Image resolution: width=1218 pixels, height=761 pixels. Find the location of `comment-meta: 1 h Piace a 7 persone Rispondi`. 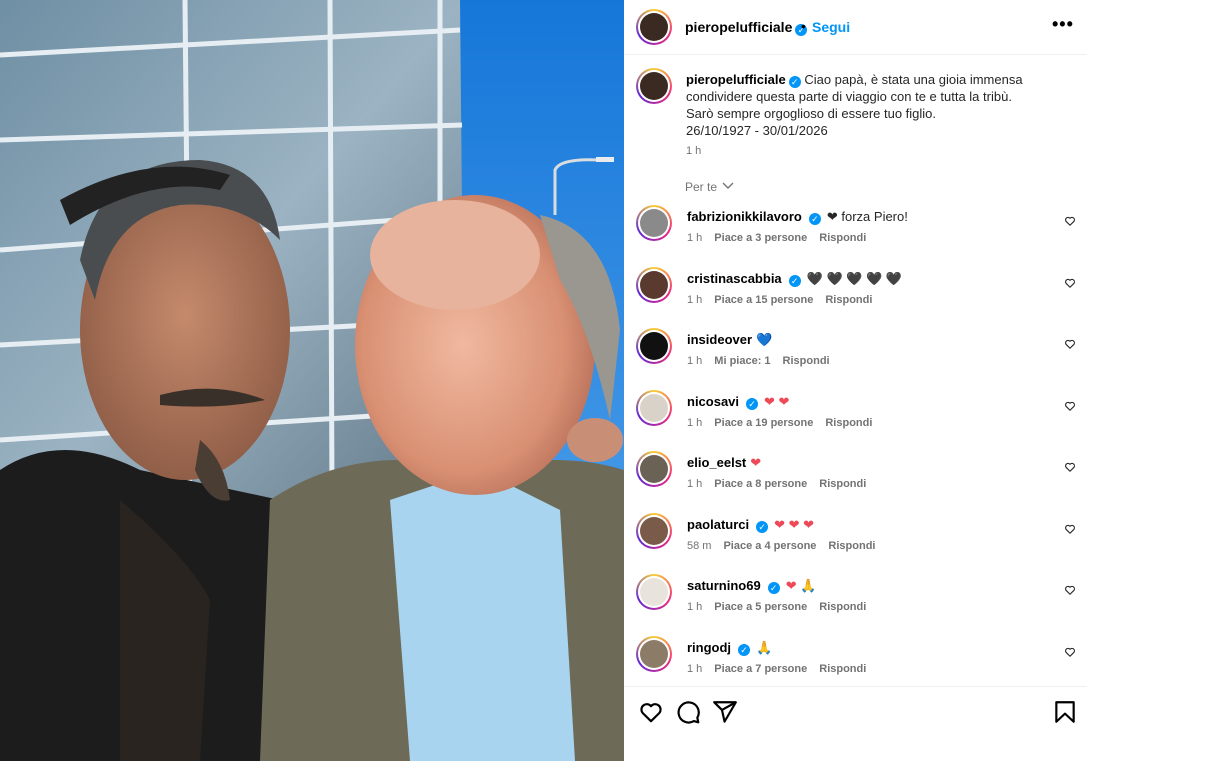

comment-meta: 1 h Piace a 7 persone Rispondi is located at coordinates (782, 669).